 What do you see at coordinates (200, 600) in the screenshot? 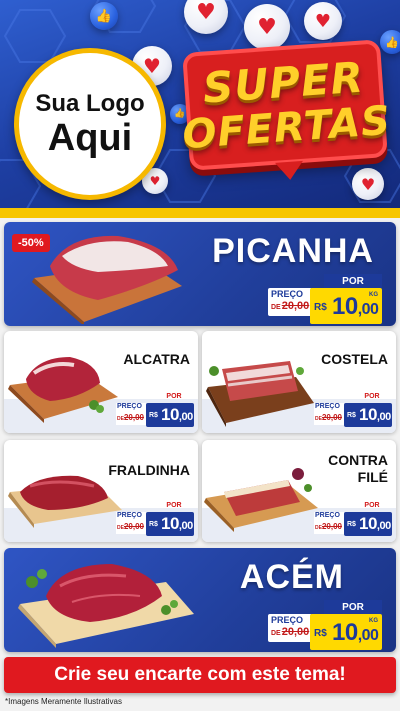
I see `product-card-acem: ACÉM POR PREÇO DE20,00 R$ 10,00 KG` at bounding box center [200, 600].